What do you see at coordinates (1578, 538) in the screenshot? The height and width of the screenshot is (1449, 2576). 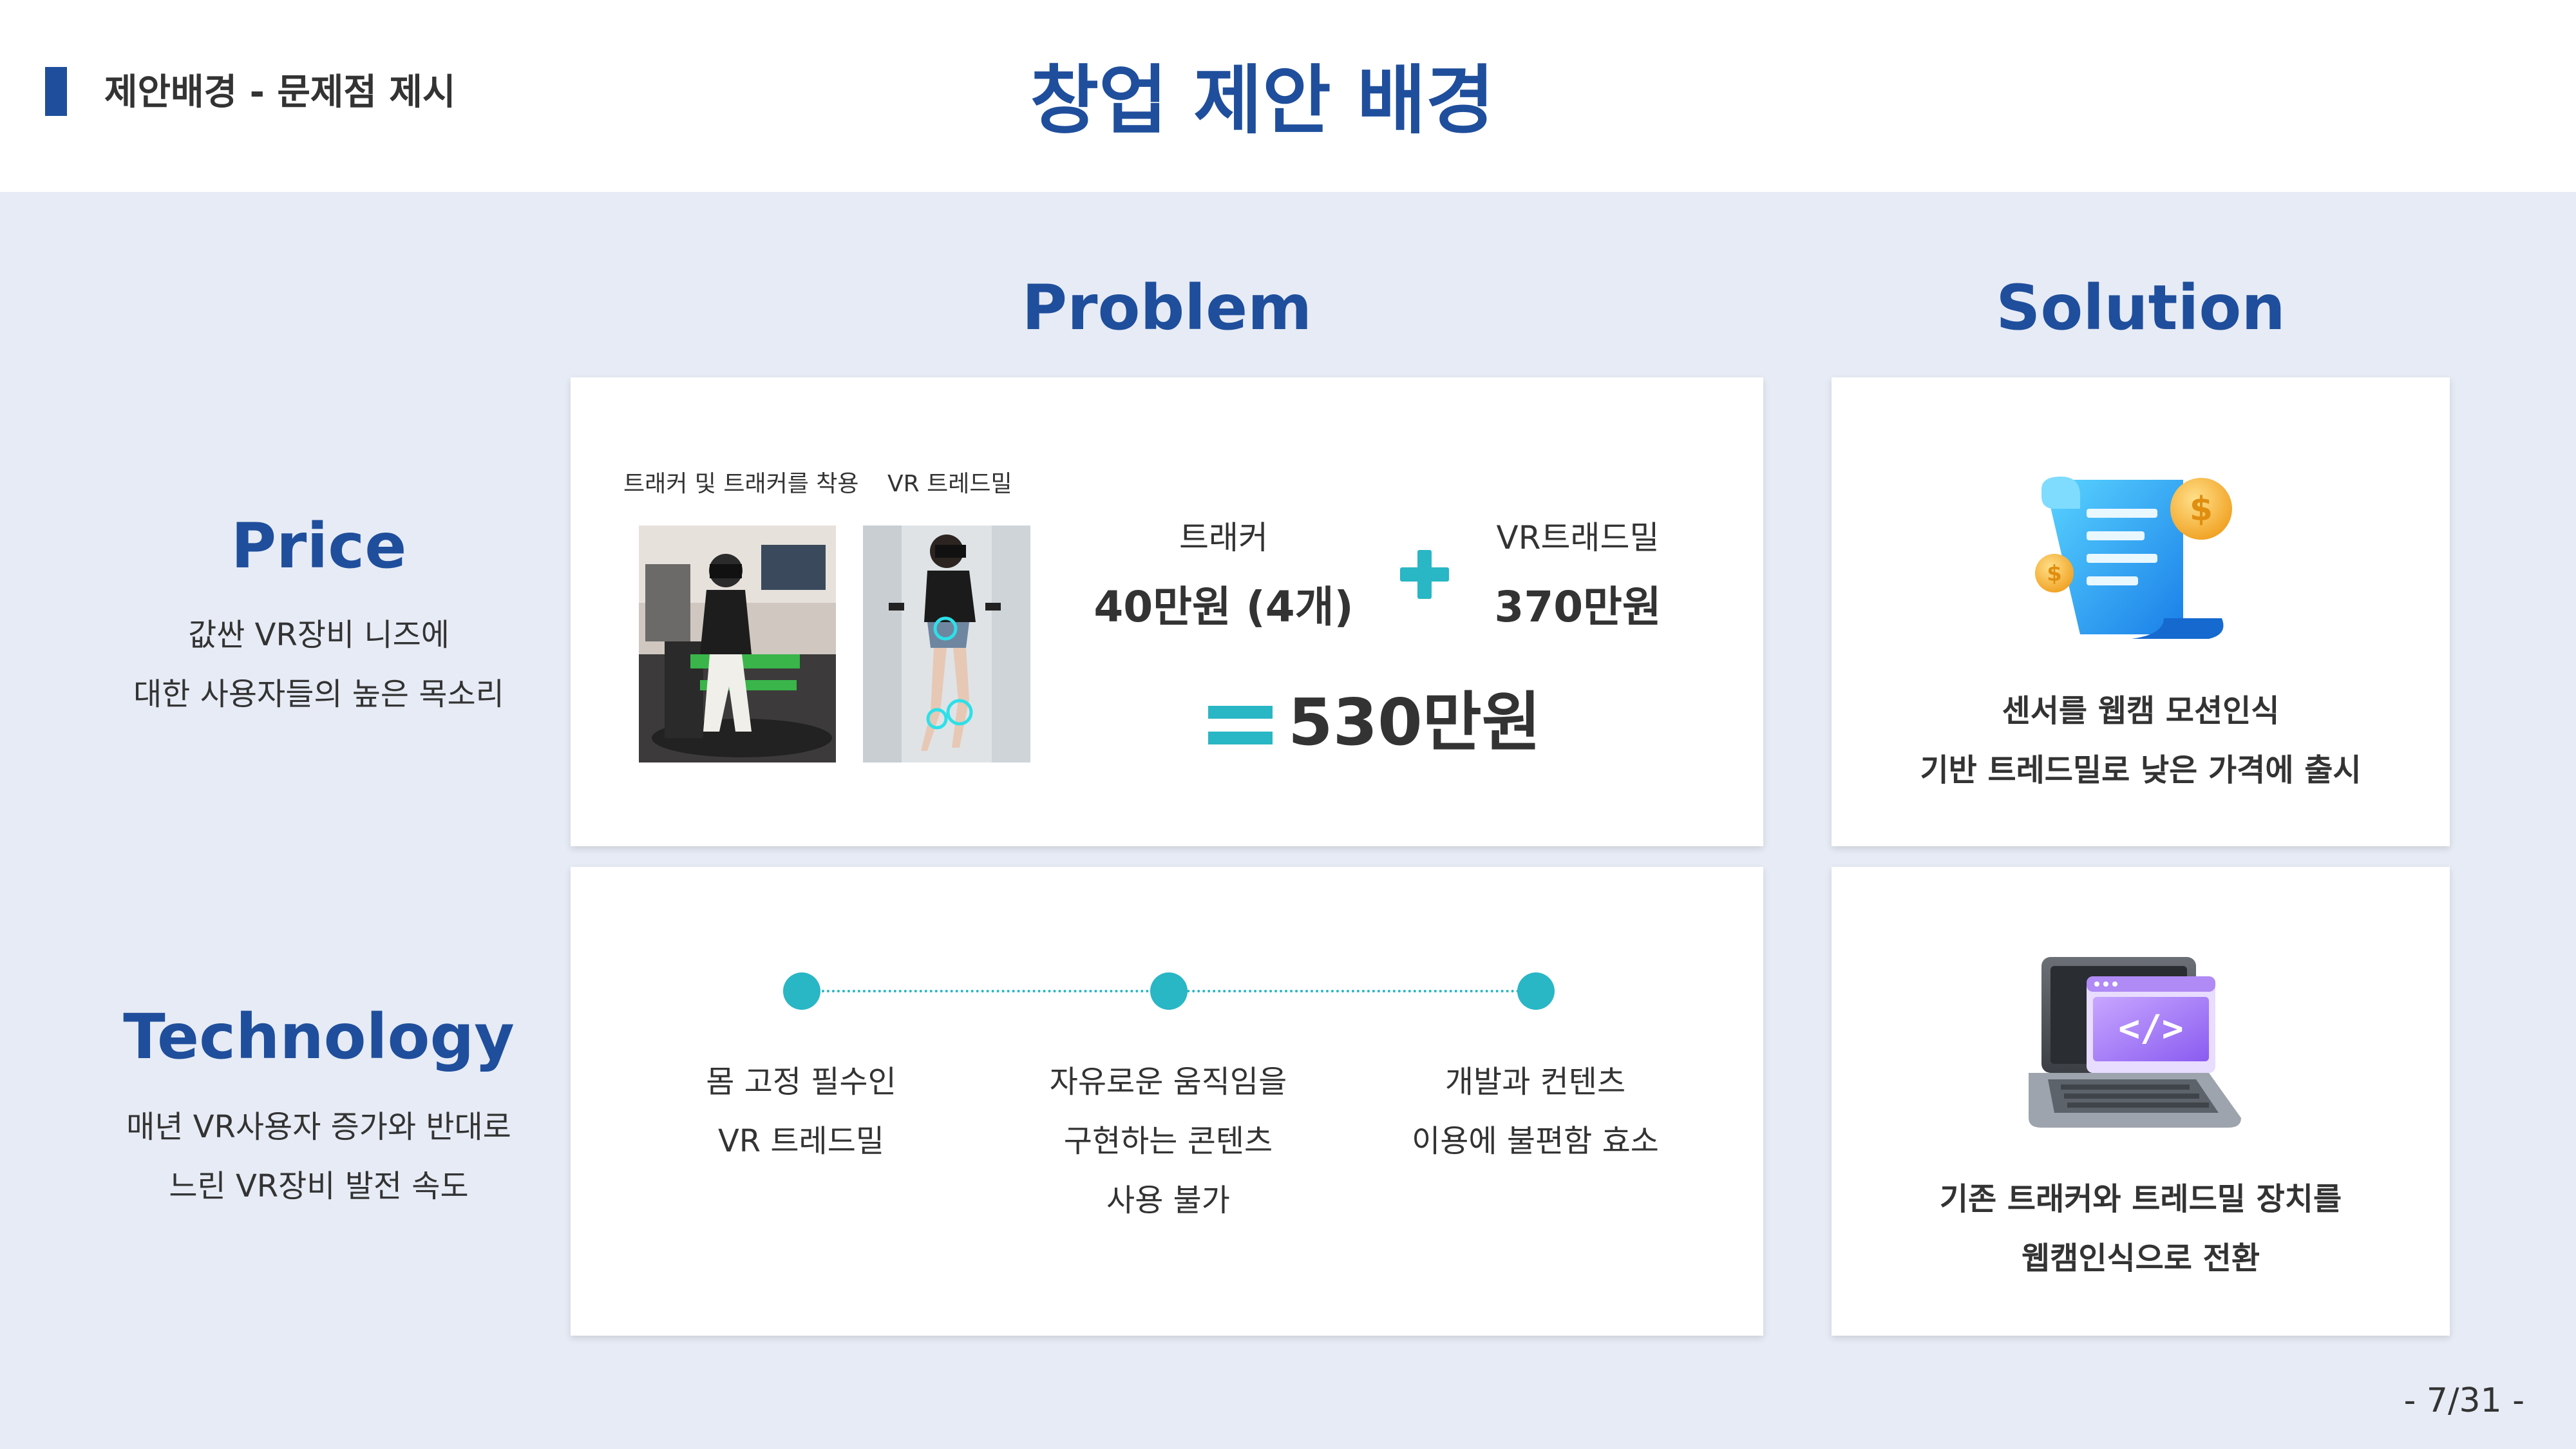 I see `vr-treadmill-label: VR트래드밀` at bounding box center [1578, 538].